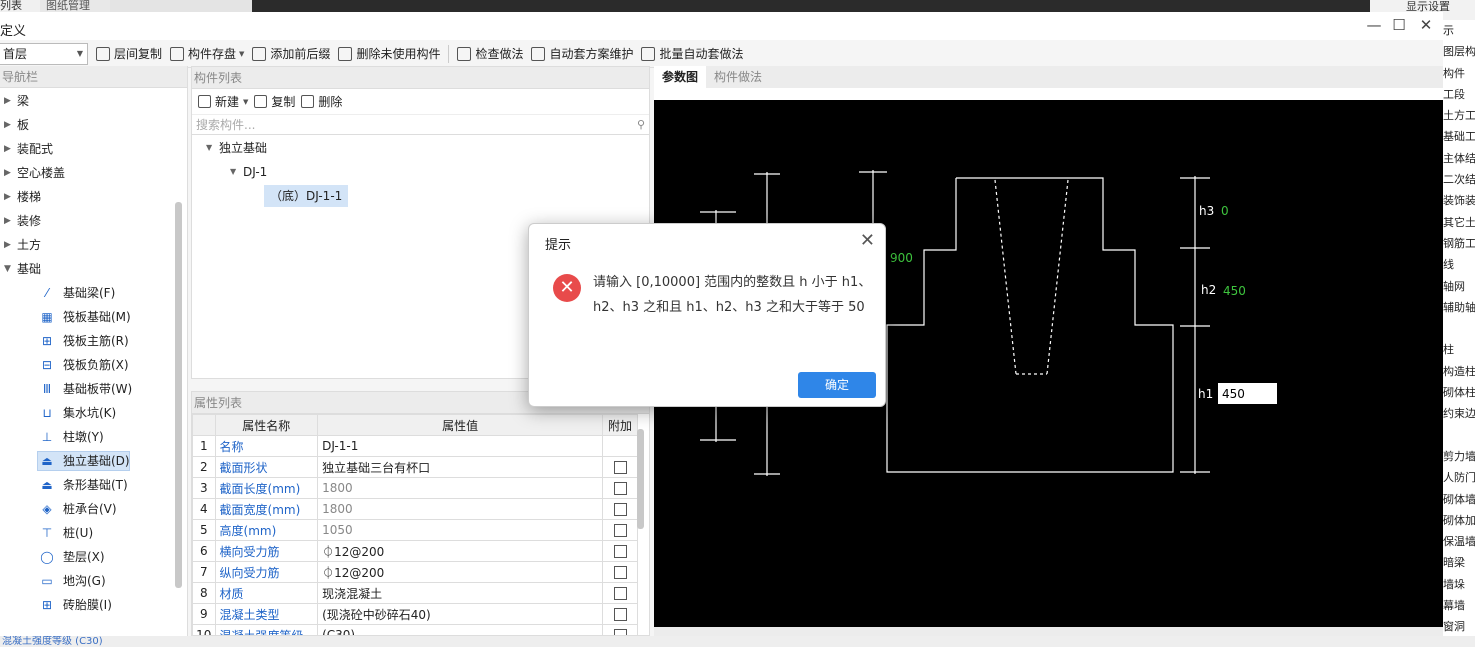  I want to click on attribute-scrollbar, so click(640, 479).